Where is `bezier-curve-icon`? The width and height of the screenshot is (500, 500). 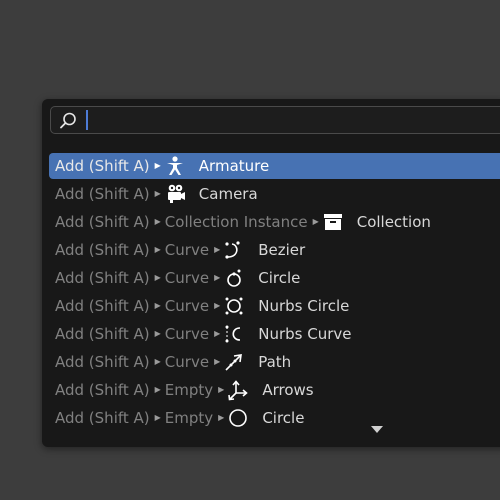
bezier-curve-icon is located at coordinates (234, 250).